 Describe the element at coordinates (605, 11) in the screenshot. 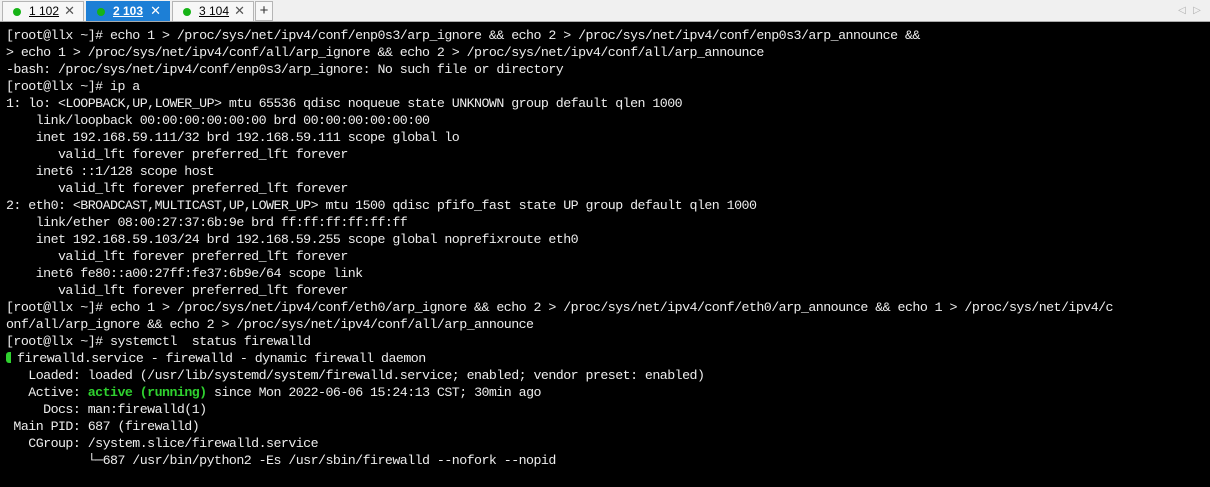

I see `tab-bar: 1 102 ✕ 2 103 ✕ 3 104 ✕ + ◁ ▷` at that location.